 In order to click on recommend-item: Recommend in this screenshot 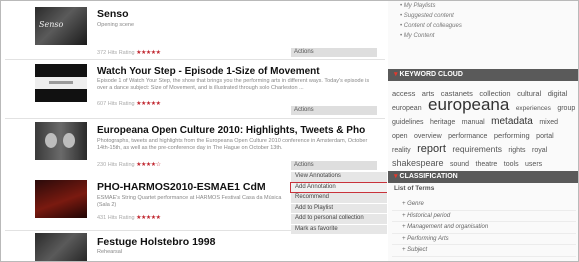, I will do `click(339, 198)`.